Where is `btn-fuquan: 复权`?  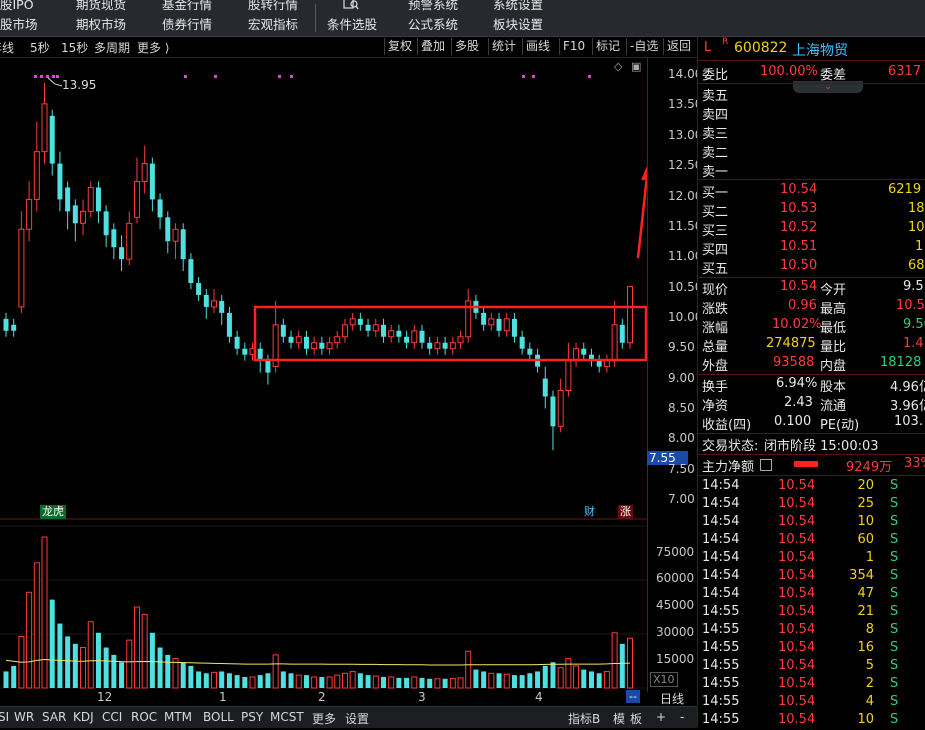 btn-fuquan: 复权 is located at coordinates (399, 46).